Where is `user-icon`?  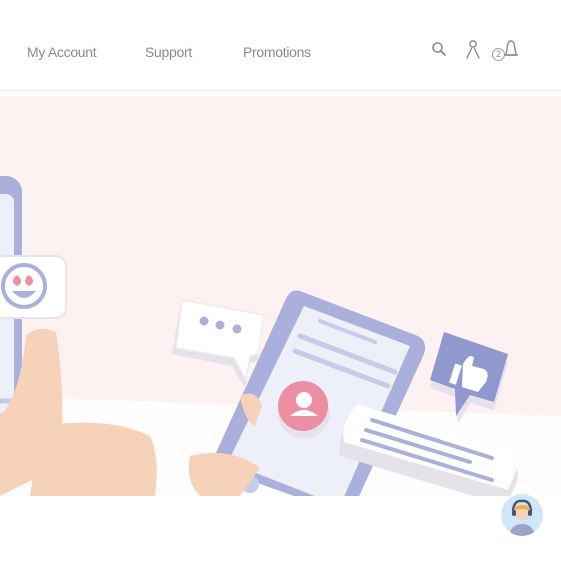
user-icon is located at coordinates (473, 51).